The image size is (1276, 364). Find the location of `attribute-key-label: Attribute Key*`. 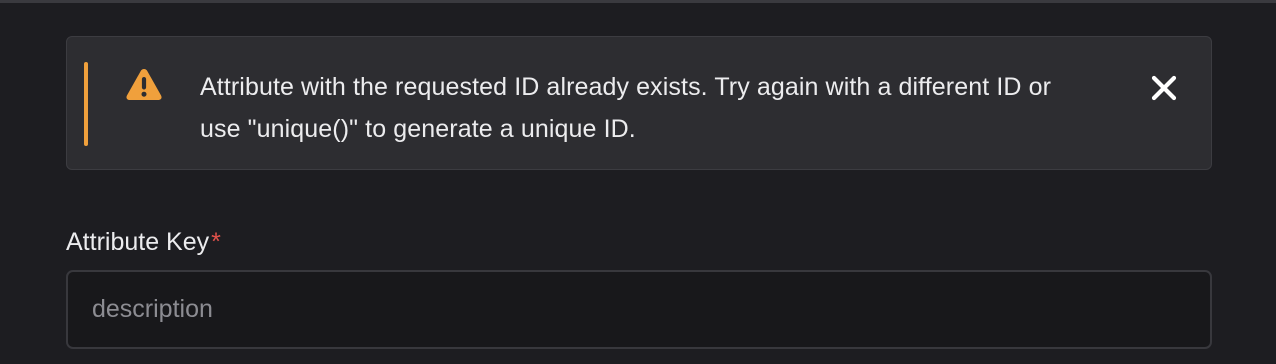

attribute-key-label: Attribute Key* is located at coordinates (143, 242).